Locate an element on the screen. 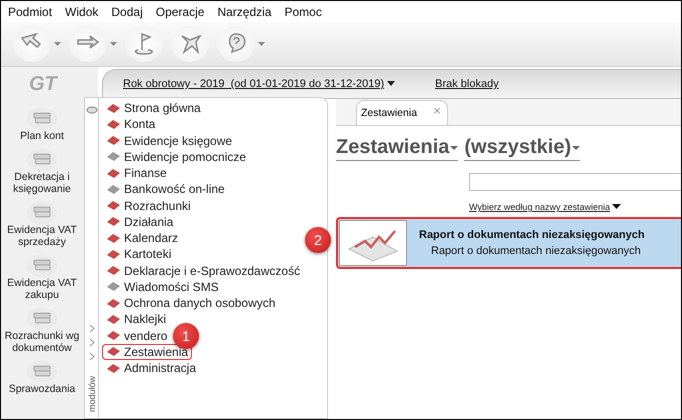  sidebar-item: Rozrachunki wg dokumentów is located at coordinates (42, 330).